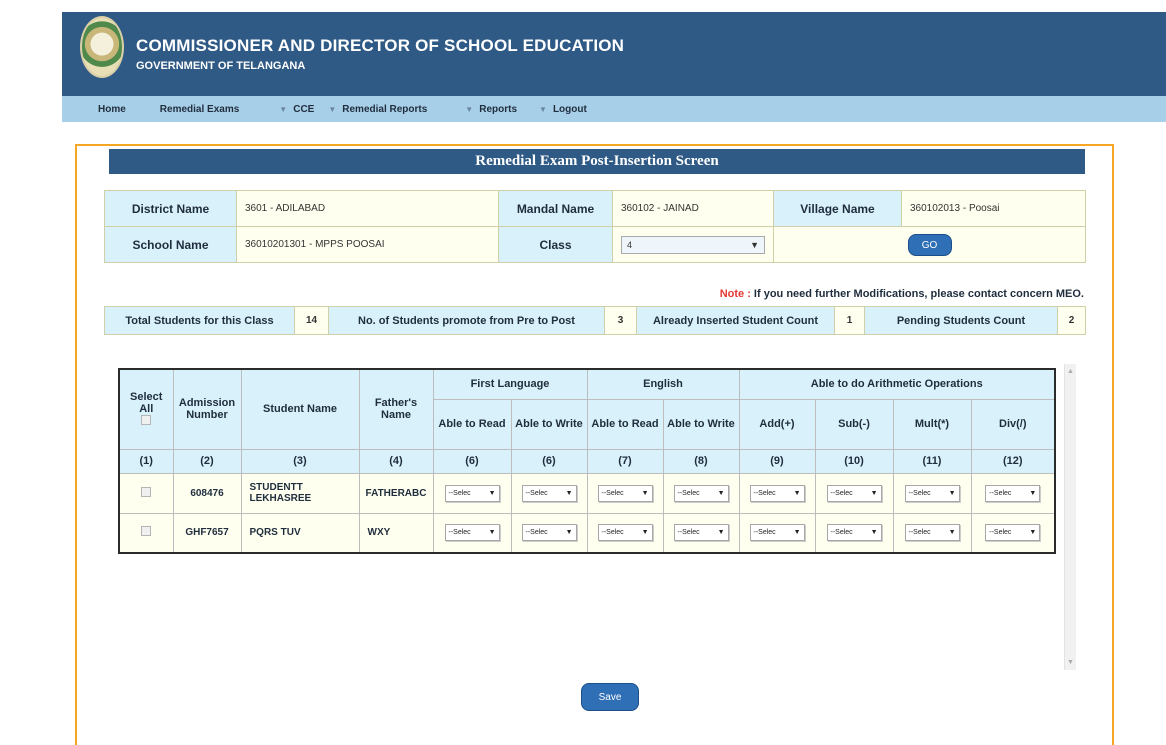 Image resolution: width=1166 pixels, height=745 pixels. I want to click on sub-header: Sub(-), so click(854, 424).